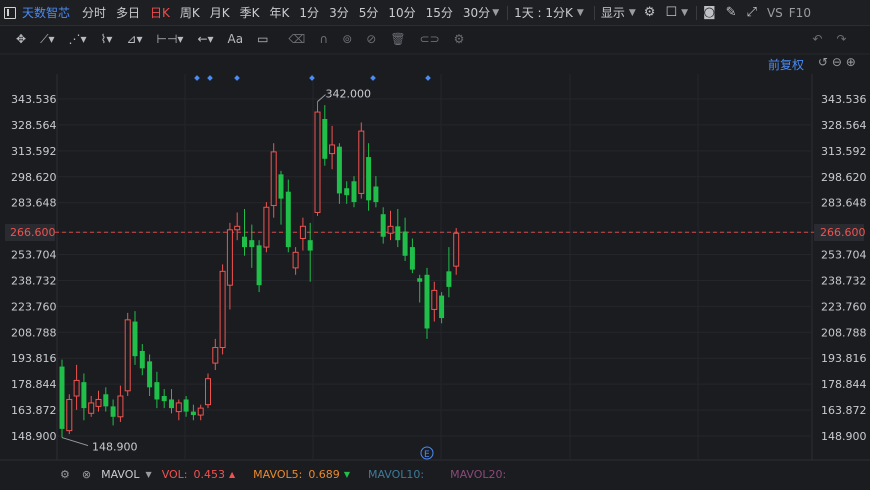 This screenshot has width=870, height=490. I want to click on y-axis-label-right: 148.900, so click(844, 436).